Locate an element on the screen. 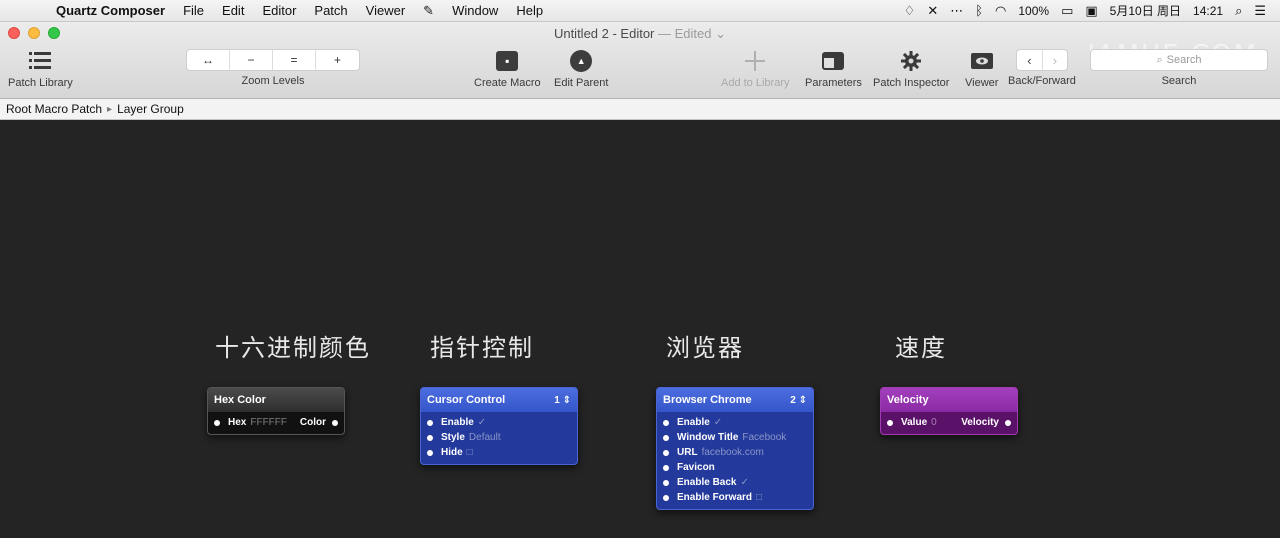 This screenshot has width=1280, height=538. patch-inspector-label: Patch Inspector is located at coordinates (911, 83).